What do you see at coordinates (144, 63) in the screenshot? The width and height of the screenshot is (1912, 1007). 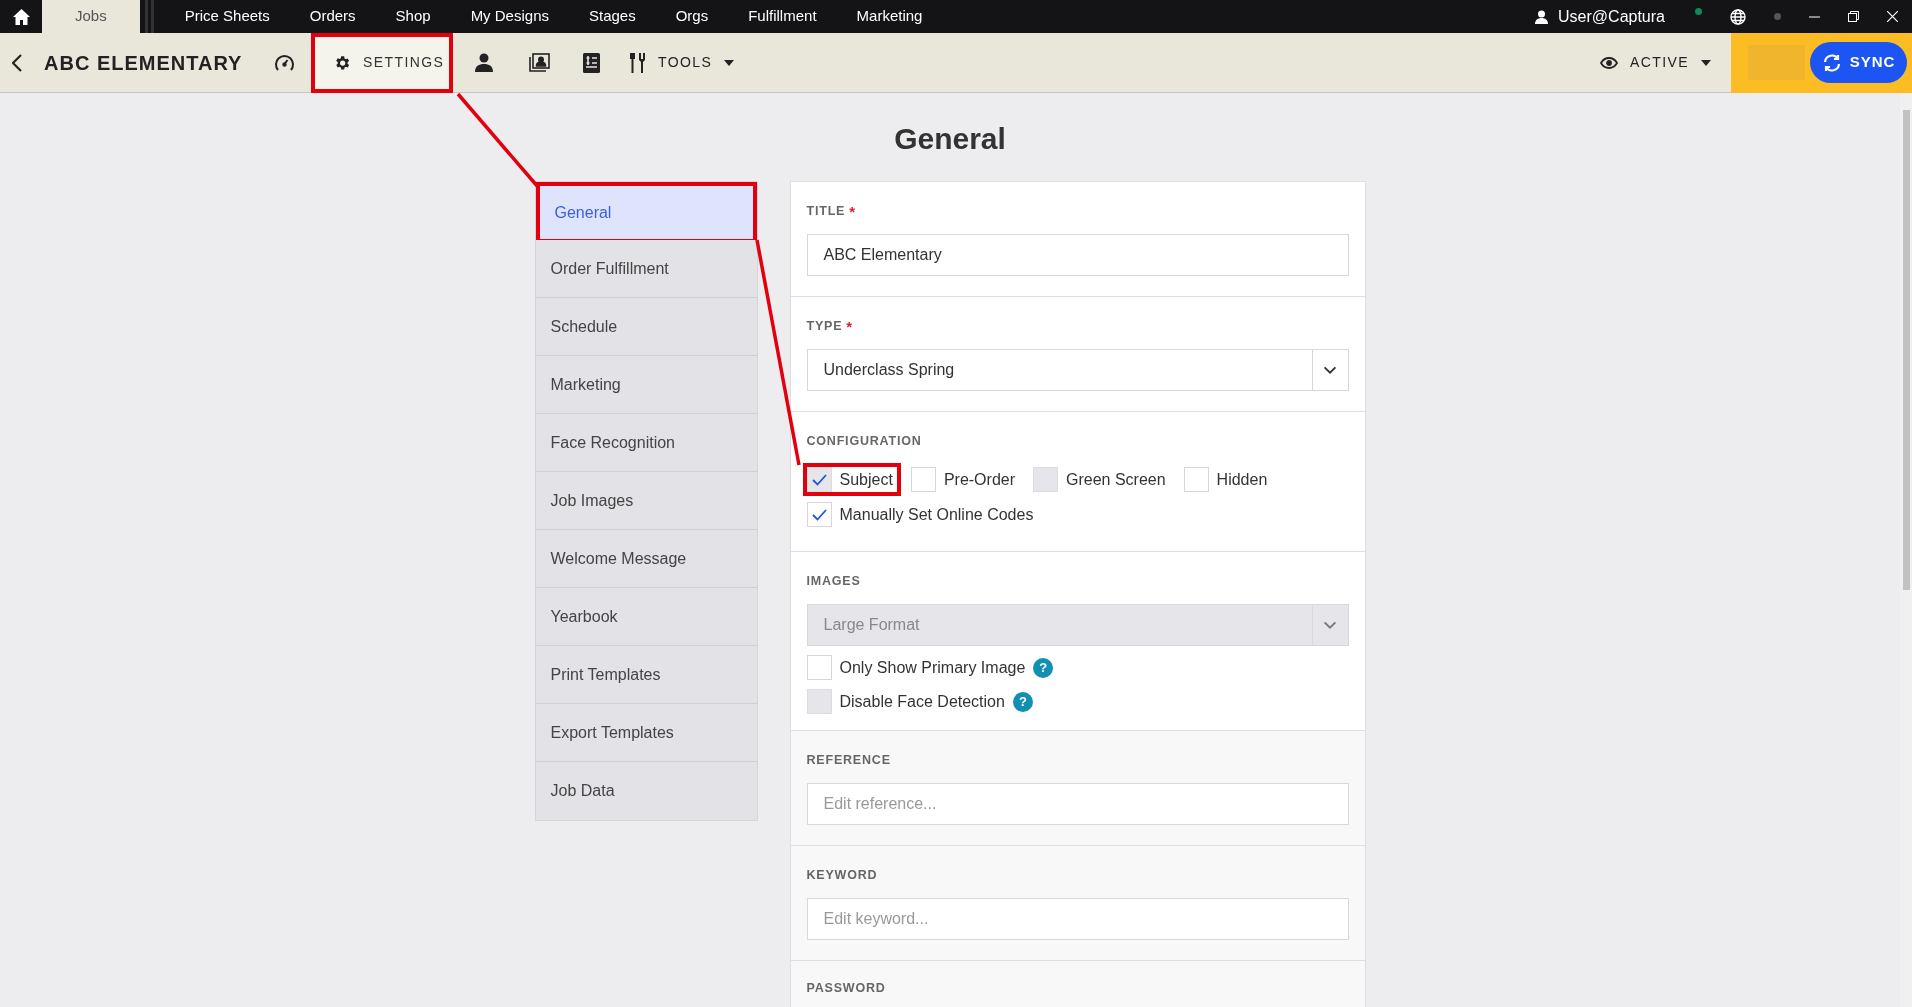 I see `job-title: ABC ELEMENTARY` at bounding box center [144, 63].